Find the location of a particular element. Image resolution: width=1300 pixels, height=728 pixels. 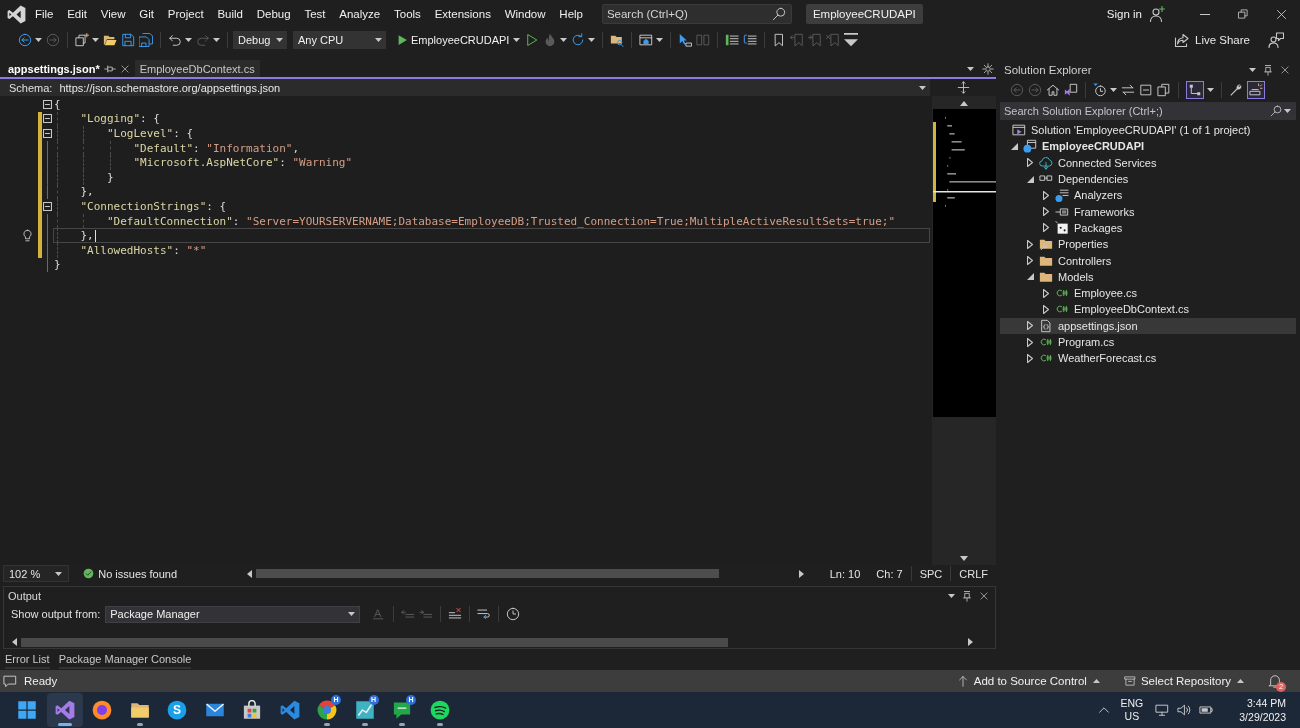

menu-item: Project is located at coordinates (185, 14).